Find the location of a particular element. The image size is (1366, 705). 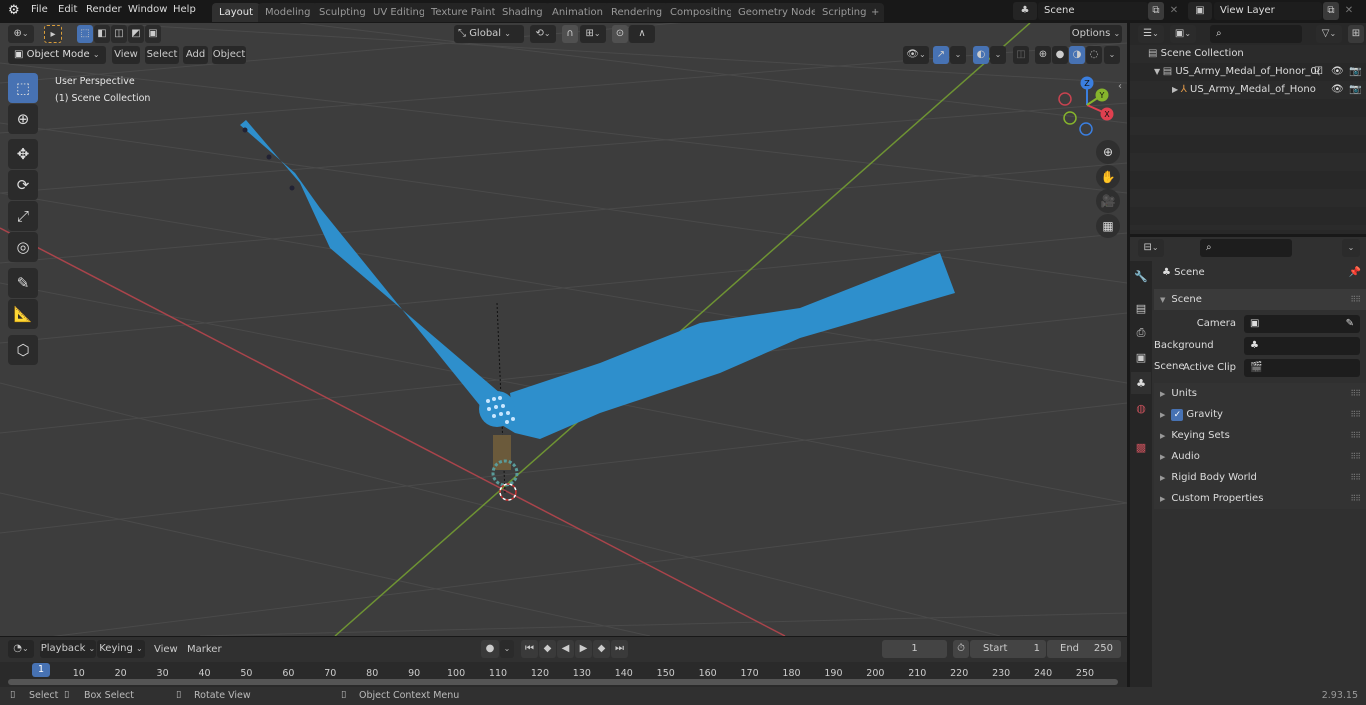

tab-texture-paint: Texture Paint is located at coordinates (463, 12).